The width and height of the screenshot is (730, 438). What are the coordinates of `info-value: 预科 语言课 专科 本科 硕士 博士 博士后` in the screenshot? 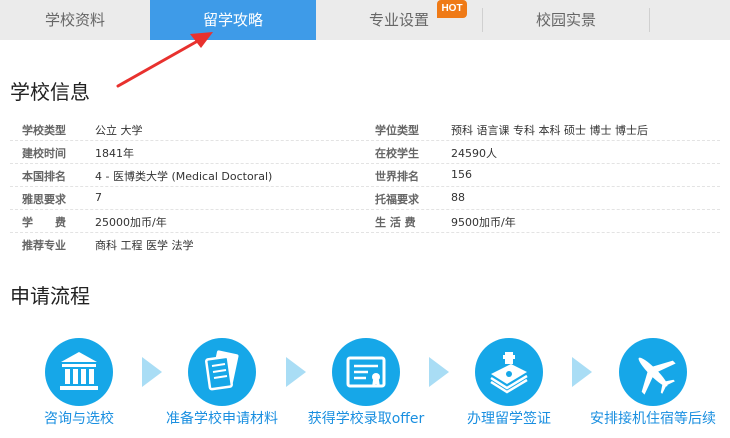 It's located at (549, 130).